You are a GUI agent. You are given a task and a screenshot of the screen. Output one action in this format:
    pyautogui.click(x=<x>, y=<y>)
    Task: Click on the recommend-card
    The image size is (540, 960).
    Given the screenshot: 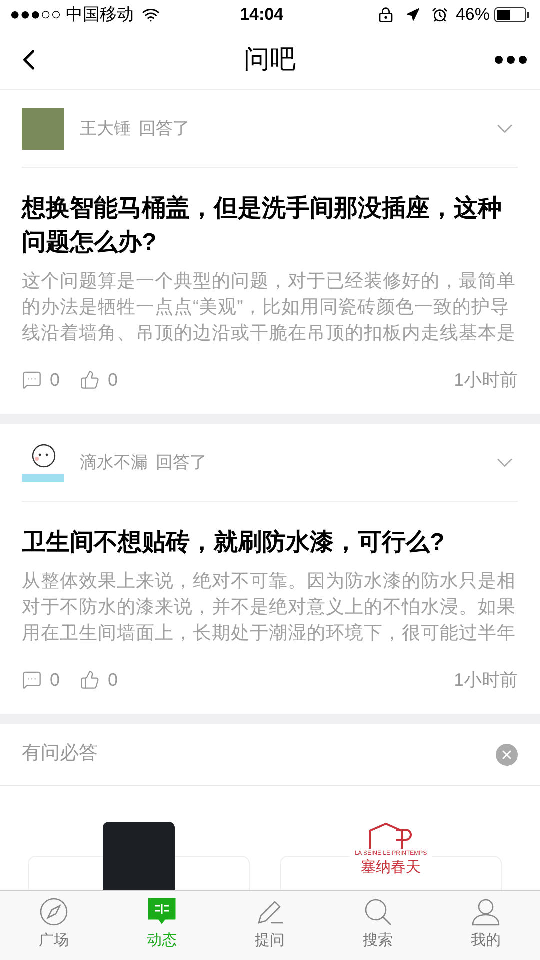 What is the action you would take?
    pyautogui.click(x=139, y=856)
    